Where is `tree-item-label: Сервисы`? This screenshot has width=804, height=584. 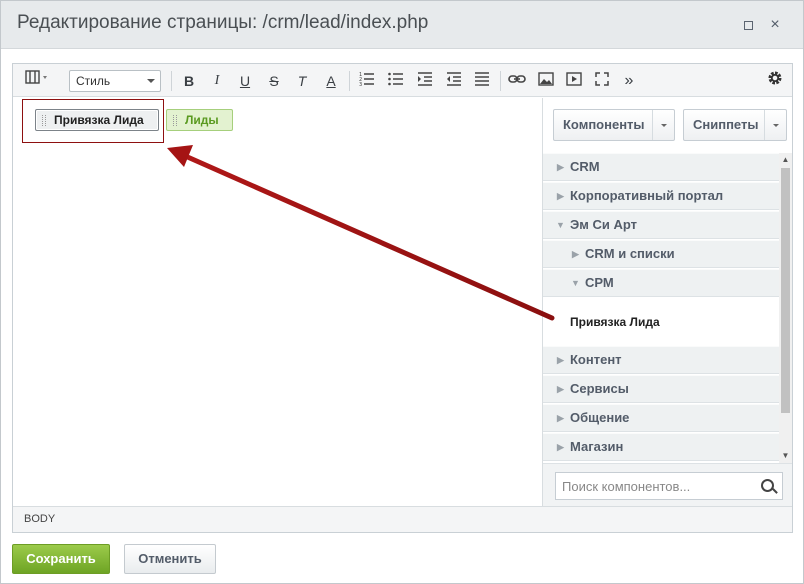 tree-item-label: Сервисы is located at coordinates (599, 388).